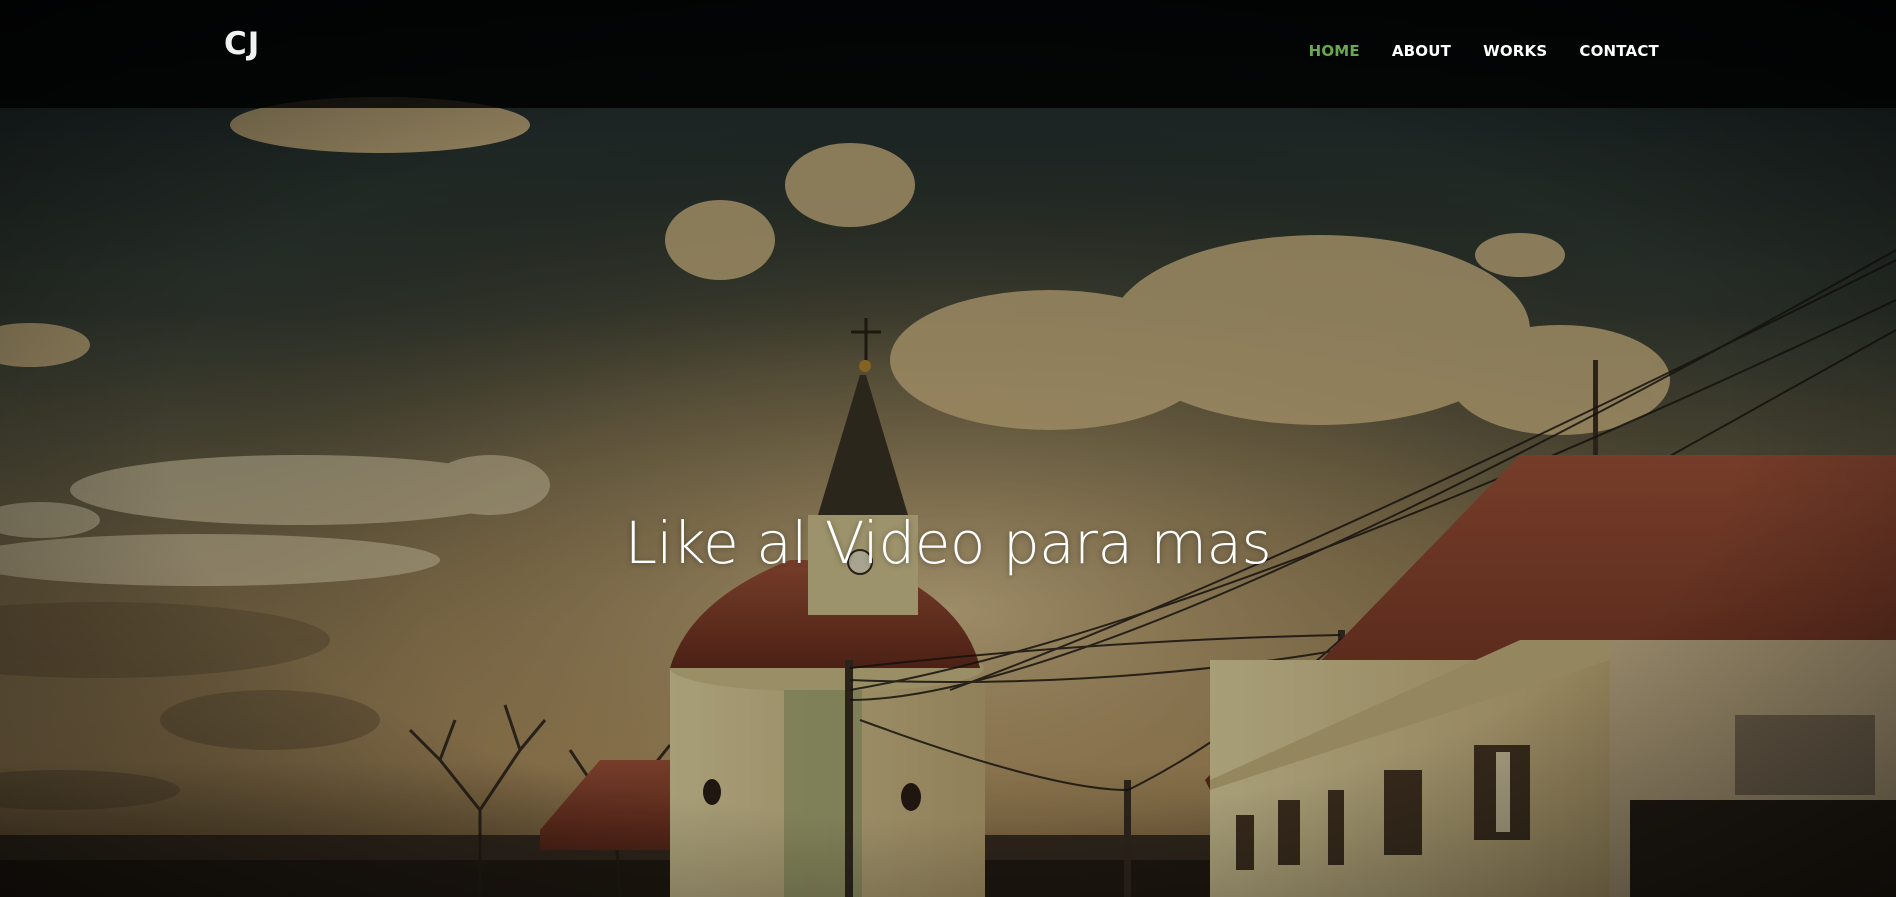 The image size is (1896, 897). What do you see at coordinates (948, 542) in the screenshot?
I see `hero-headline: Like al Video para mas` at bounding box center [948, 542].